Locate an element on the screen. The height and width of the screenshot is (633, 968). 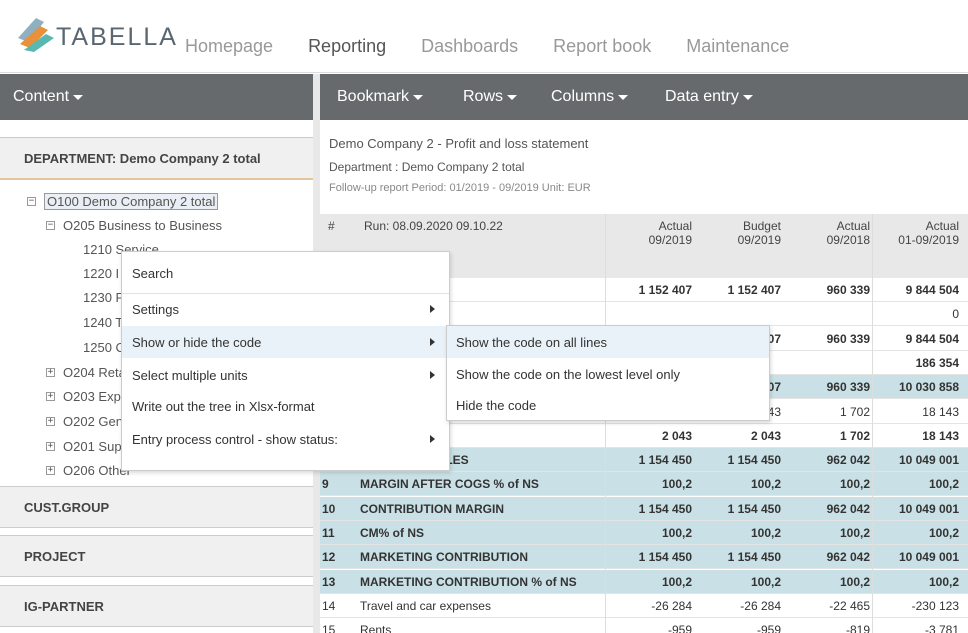
tree-leaf: 1240 T is located at coordinates (103, 322).